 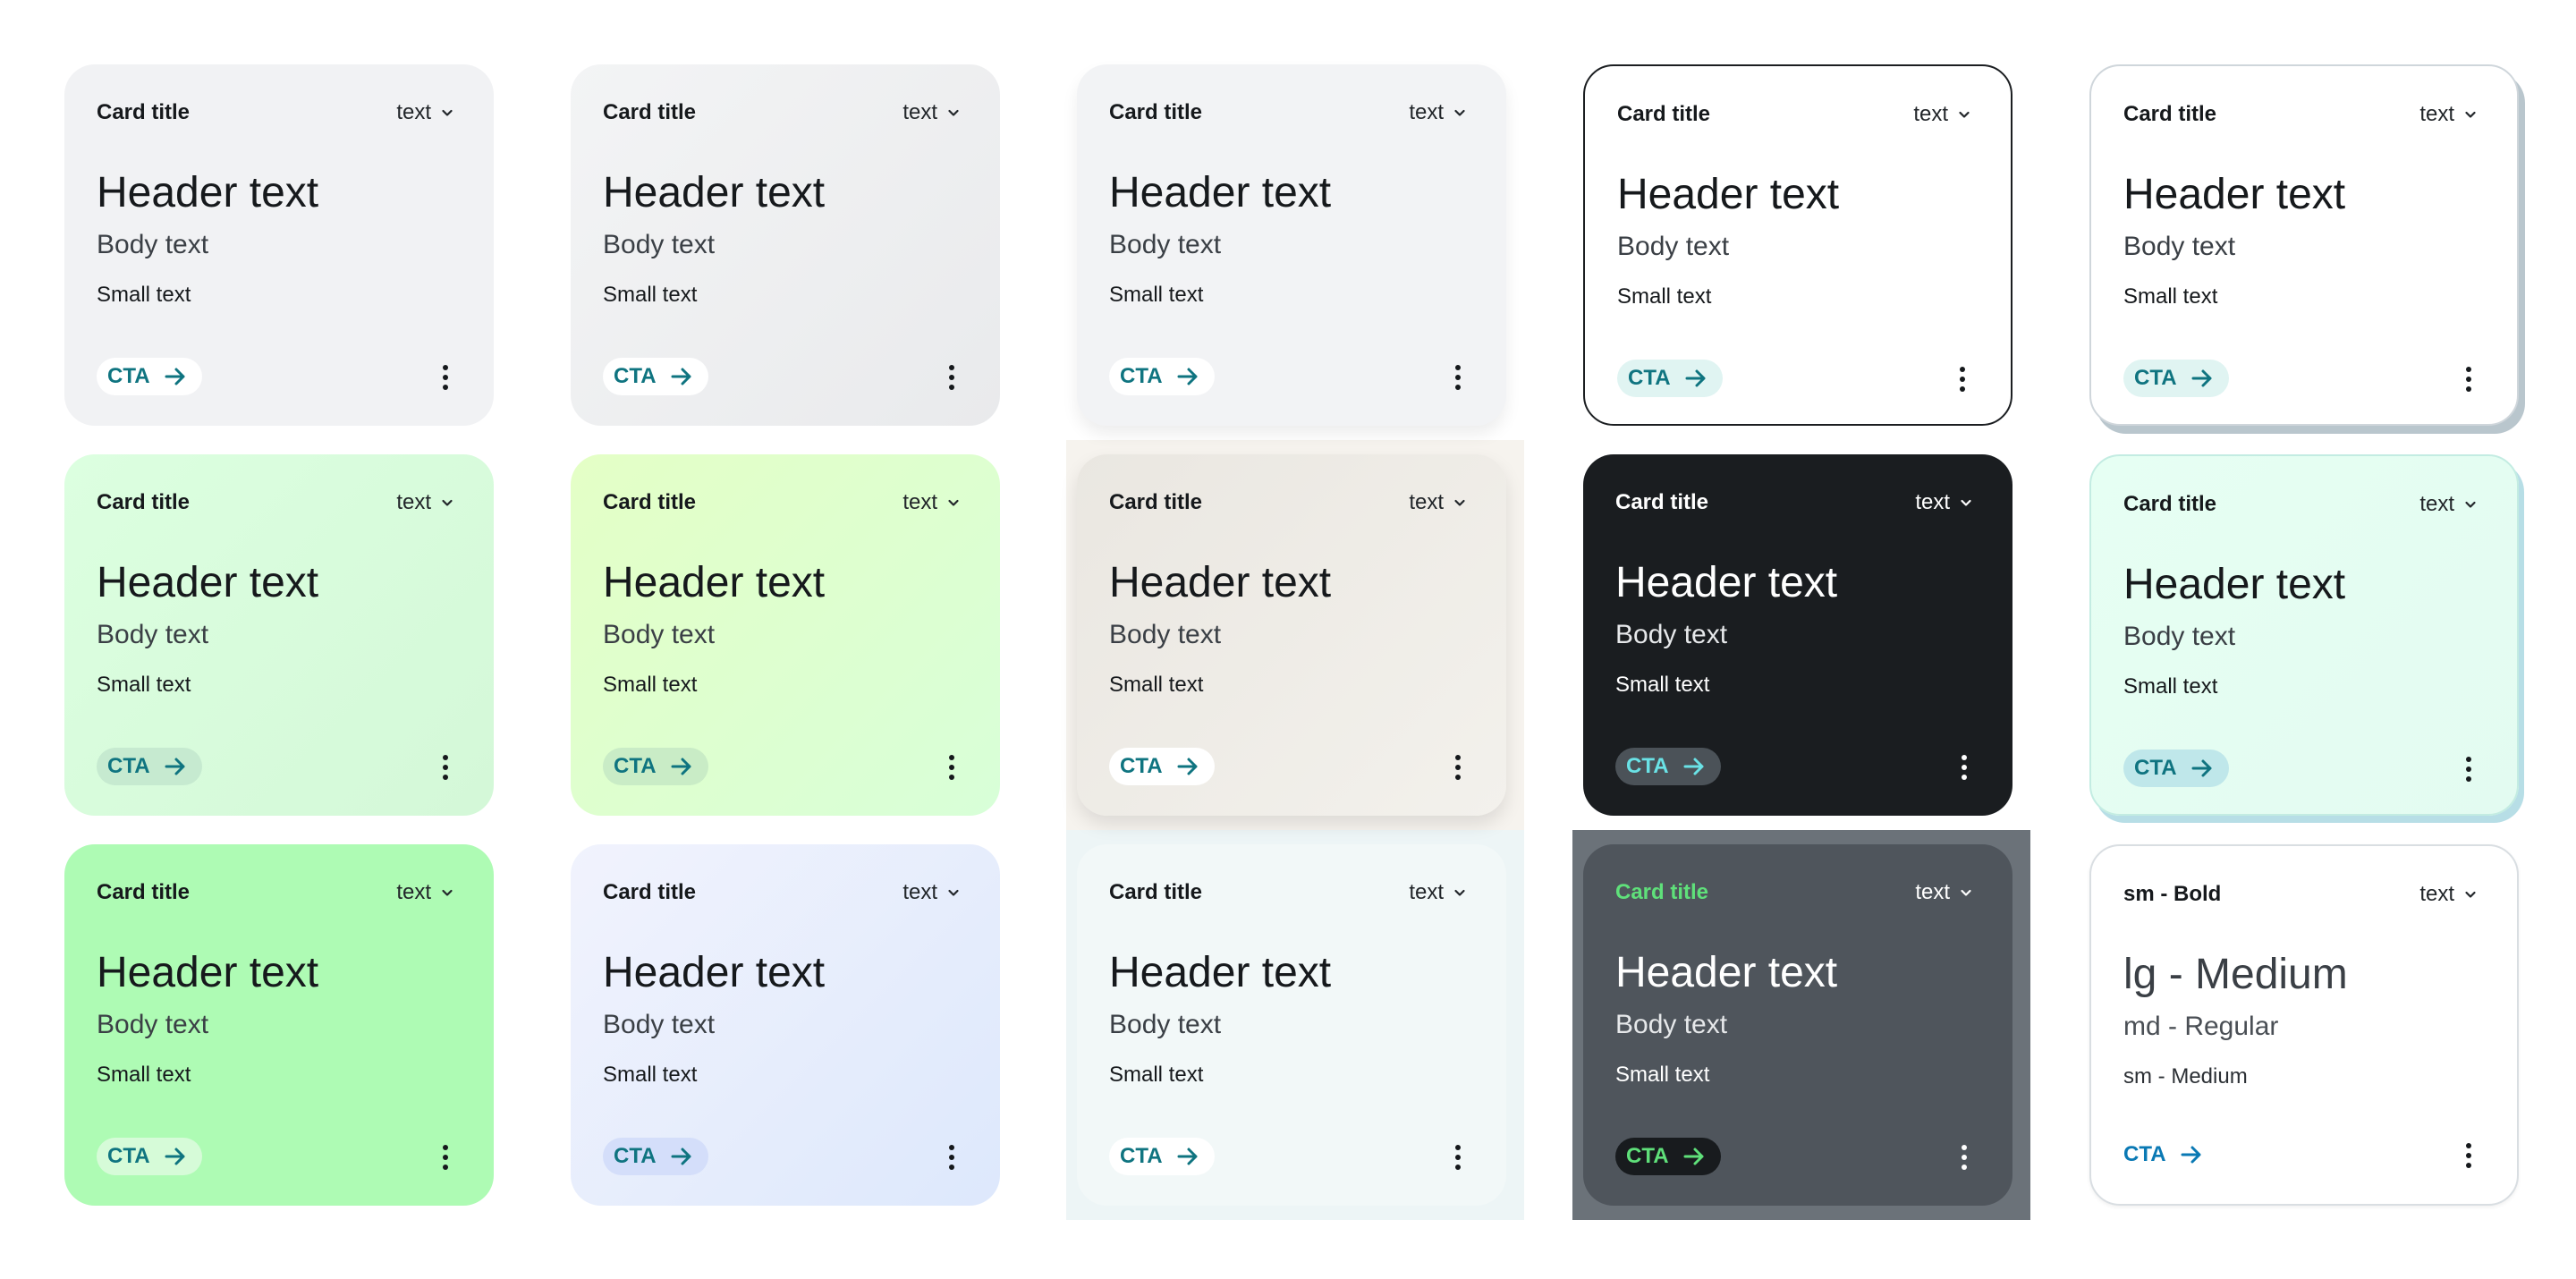 I want to click on card-title: sm - Bold, so click(x=2172, y=894).